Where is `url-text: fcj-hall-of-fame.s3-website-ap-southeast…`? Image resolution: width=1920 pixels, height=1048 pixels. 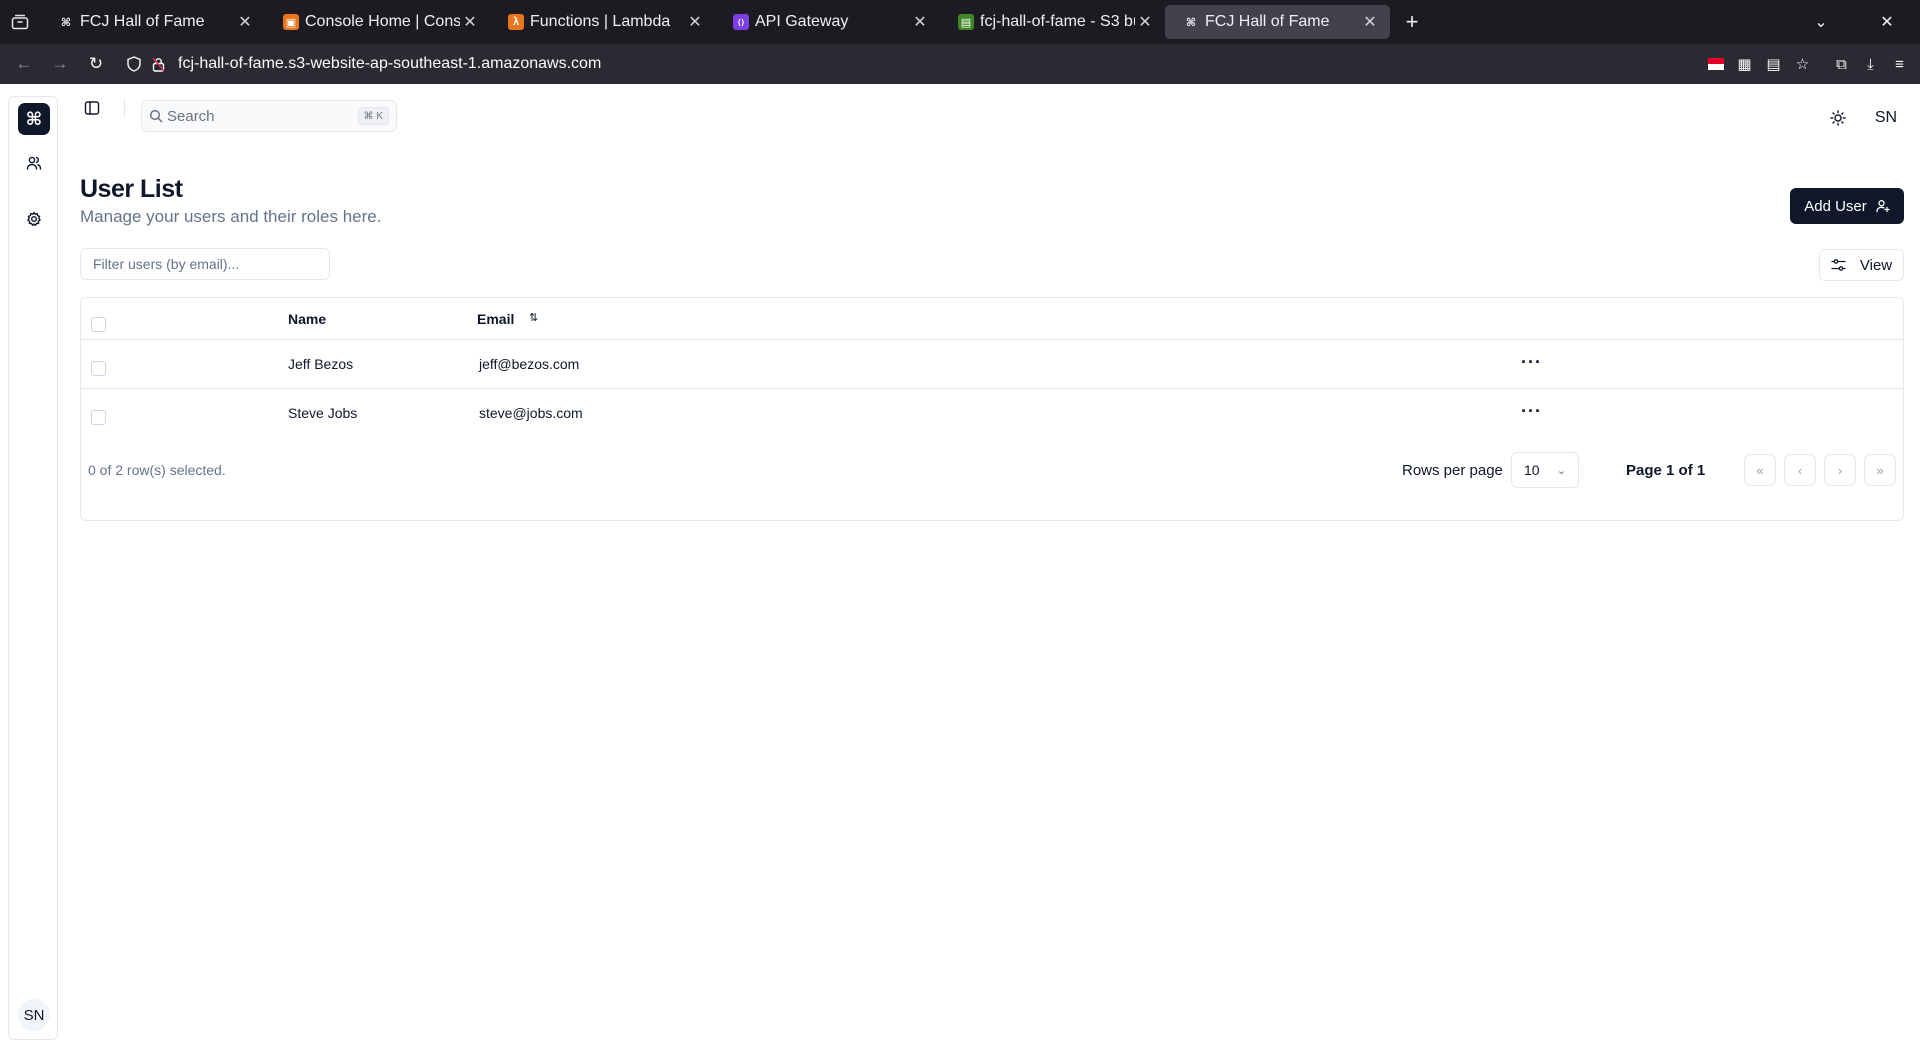
url-text: fcj-hall-of-fame.s3-website-ap-southeast… is located at coordinates (390, 63).